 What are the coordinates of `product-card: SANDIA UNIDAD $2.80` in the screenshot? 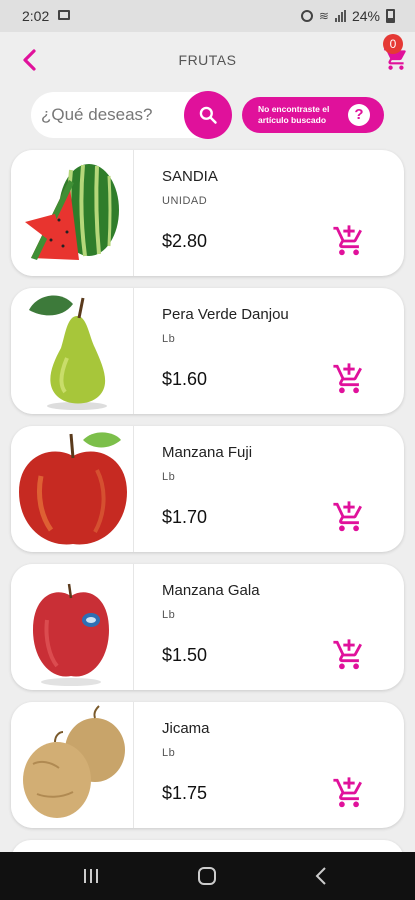 It's located at (207, 213).